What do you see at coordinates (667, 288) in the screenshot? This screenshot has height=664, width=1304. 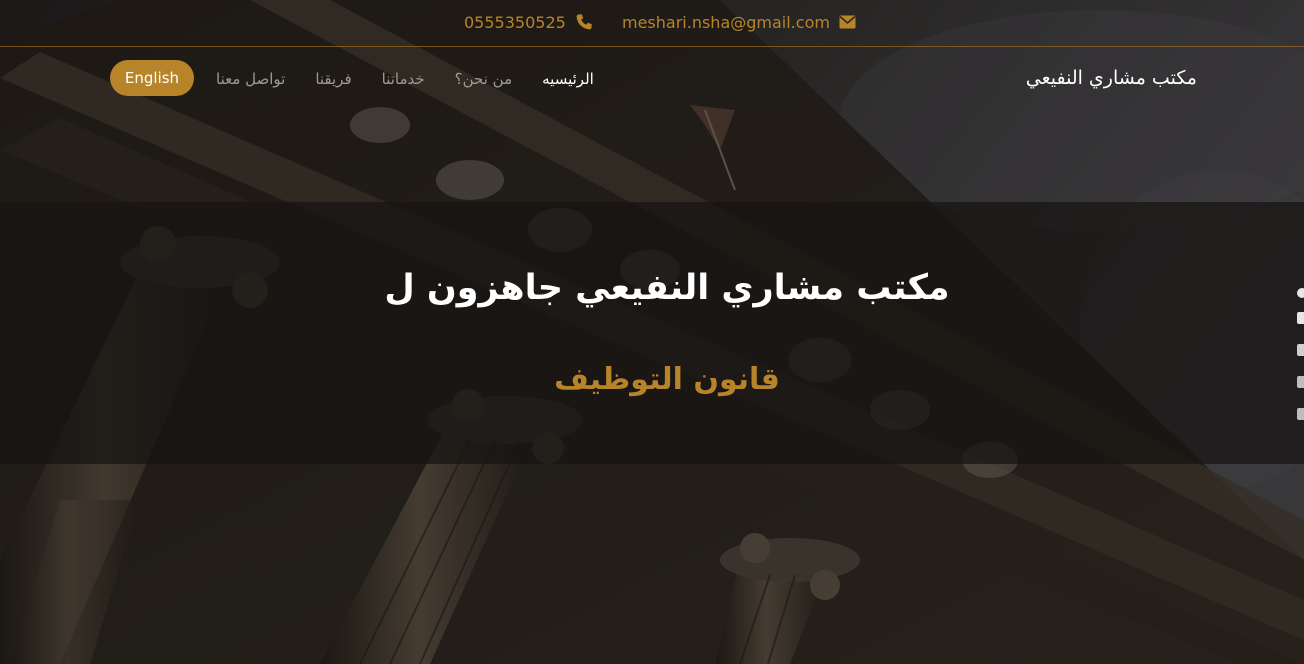 I see `hero-title: مكتب مشاري النفيعي جاهزون ل` at bounding box center [667, 288].